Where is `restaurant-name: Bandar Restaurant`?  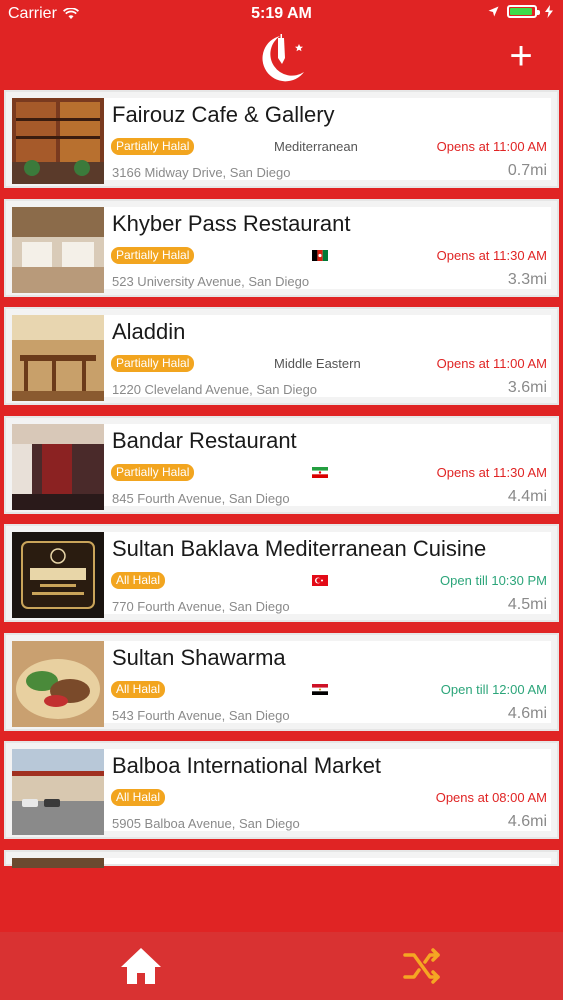 restaurant-name: Bandar Restaurant is located at coordinates (204, 440).